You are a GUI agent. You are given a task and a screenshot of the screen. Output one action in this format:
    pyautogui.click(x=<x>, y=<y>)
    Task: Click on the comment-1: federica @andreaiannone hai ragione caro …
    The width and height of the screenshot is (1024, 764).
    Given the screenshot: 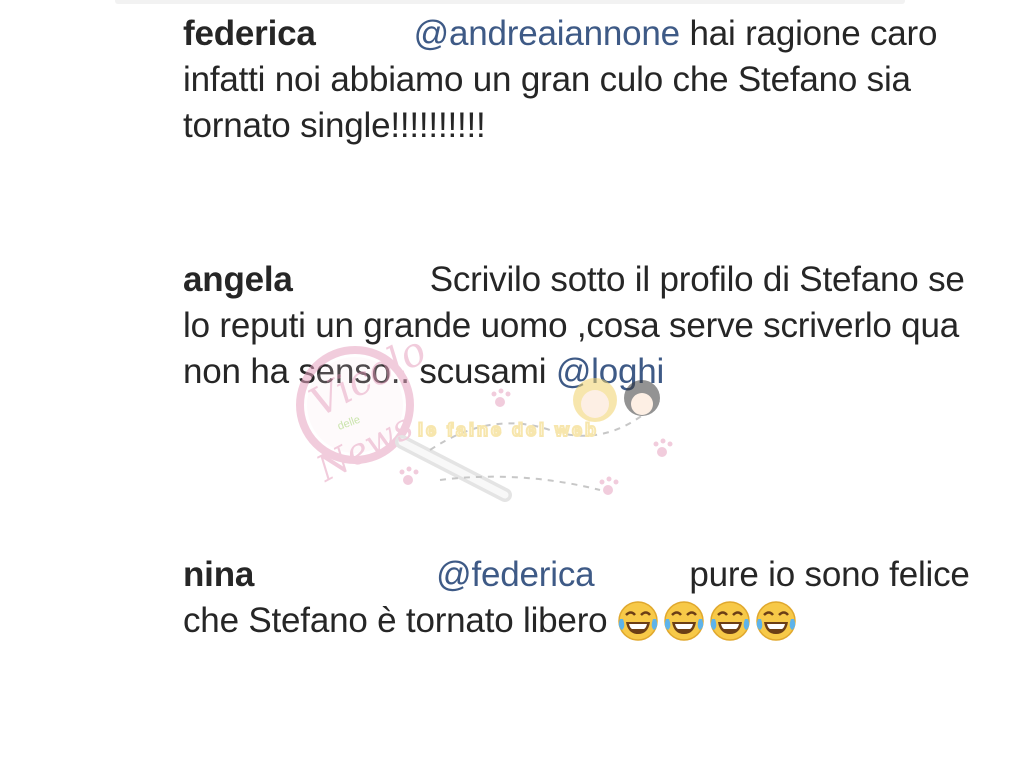 What is the action you would take?
    pyautogui.click(x=578, y=80)
    